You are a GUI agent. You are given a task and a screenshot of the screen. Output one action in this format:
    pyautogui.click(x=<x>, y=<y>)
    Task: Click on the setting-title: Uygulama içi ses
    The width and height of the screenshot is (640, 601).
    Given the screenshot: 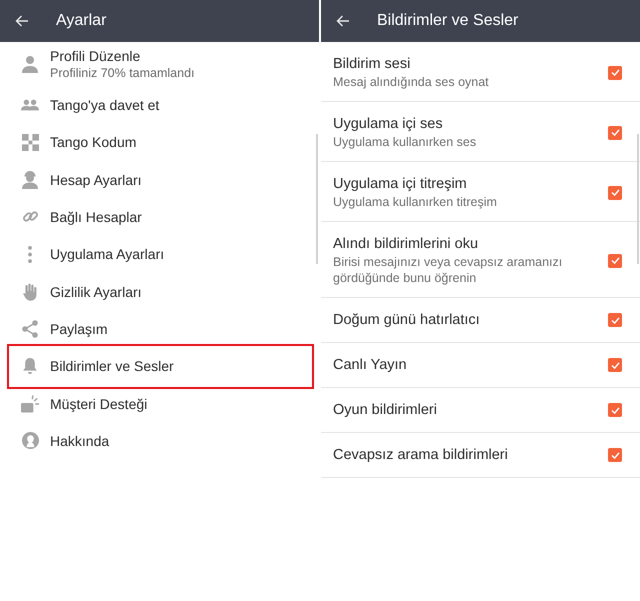 What is the action you would take?
    pyautogui.click(x=388, y=124)
    